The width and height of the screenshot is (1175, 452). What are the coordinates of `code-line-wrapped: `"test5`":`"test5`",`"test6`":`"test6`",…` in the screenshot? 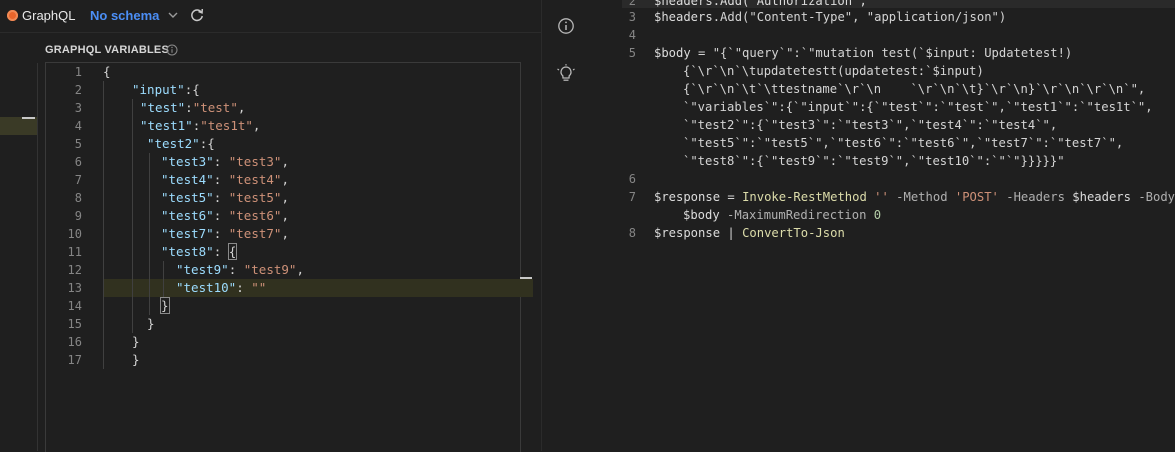 It's located at (903, 143).